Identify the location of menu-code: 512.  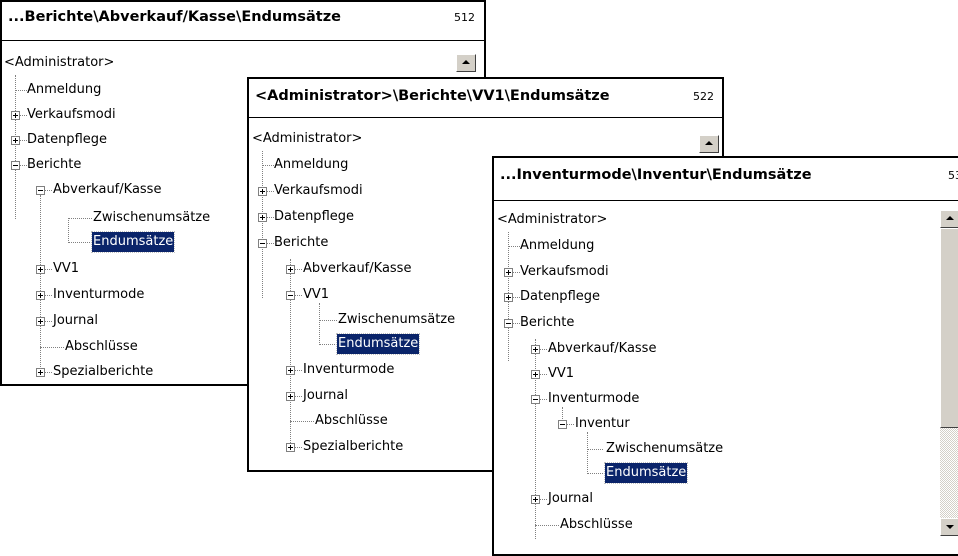
(464, 17).